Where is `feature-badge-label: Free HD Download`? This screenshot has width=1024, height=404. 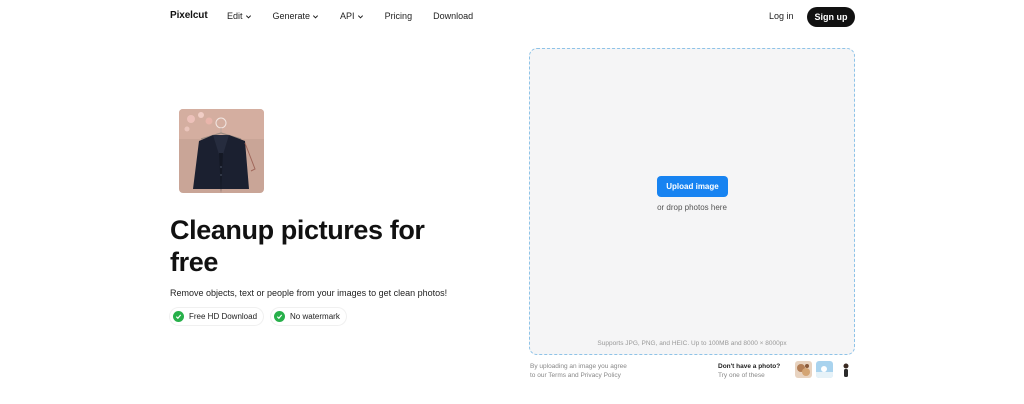
feature-badge-label: Free HD Download is located at coordinates (223, 316).